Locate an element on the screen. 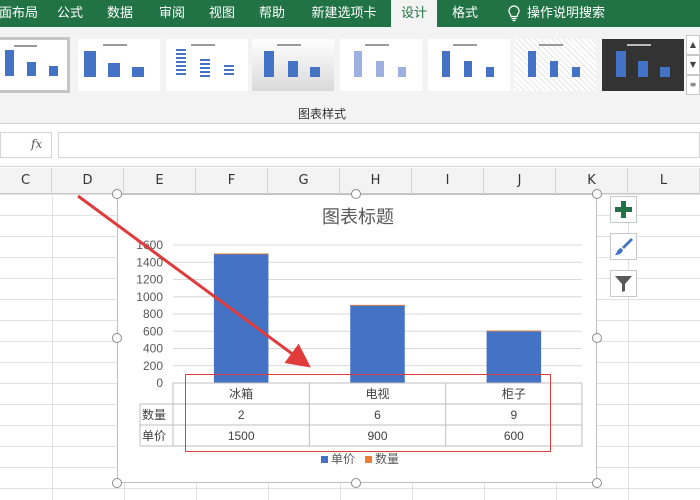 This screenshot has width=700, height=500. table-cell: 1500 is located at coordinates (241, 436).